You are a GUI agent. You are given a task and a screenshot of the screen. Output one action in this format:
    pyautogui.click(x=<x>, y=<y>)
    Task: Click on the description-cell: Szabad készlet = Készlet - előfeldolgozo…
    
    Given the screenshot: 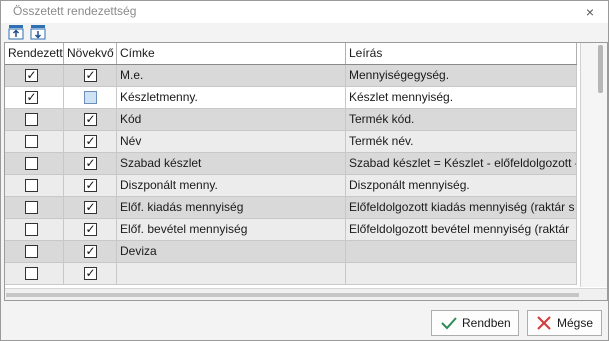 What is the action you would take?
    pyautogui.click(x=461, y=163)
    